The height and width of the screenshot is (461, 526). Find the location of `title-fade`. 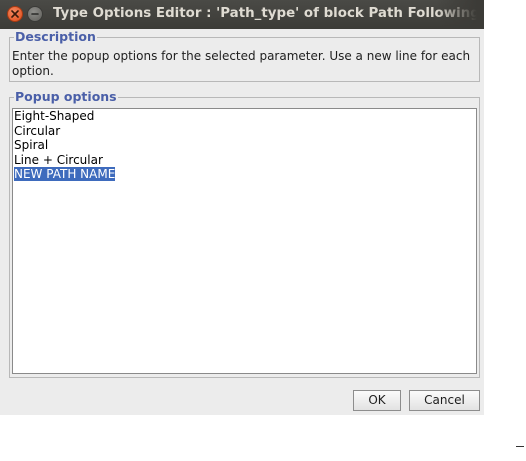

title-fade is located at coordinates (460, 14).